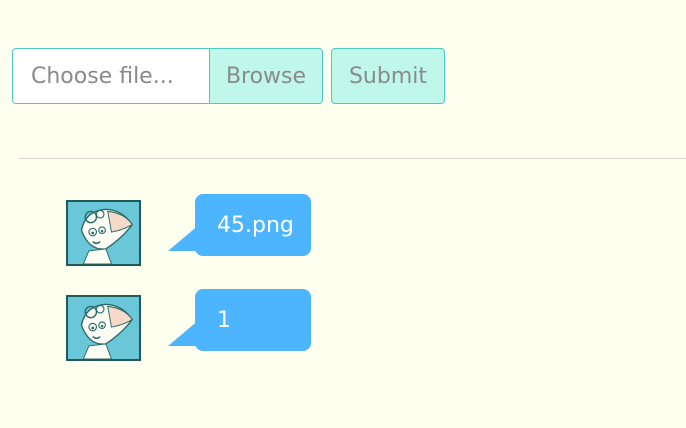 This screenshot has width=686, height=428. I want to click on divider, so click(352, 158).